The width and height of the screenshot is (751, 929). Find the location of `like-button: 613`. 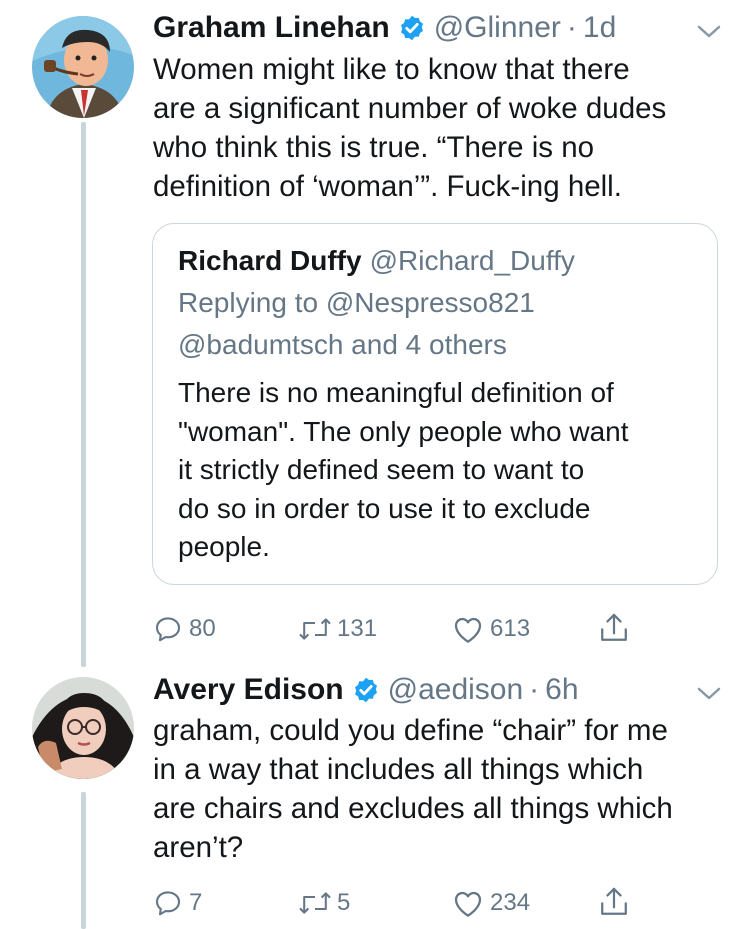

like-button: 613 is located at coordinates (491, 629).